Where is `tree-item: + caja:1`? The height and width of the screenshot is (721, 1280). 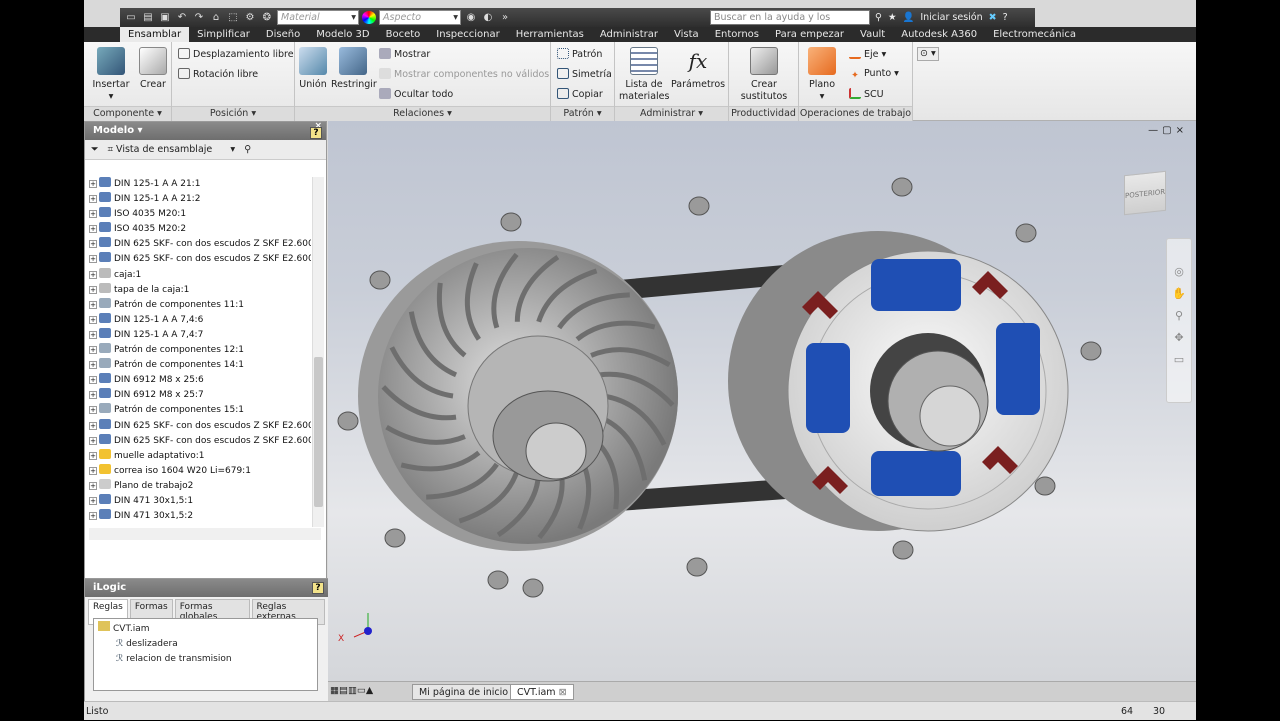 tree-item: + caja:1 is located at coordinates (200, 275).